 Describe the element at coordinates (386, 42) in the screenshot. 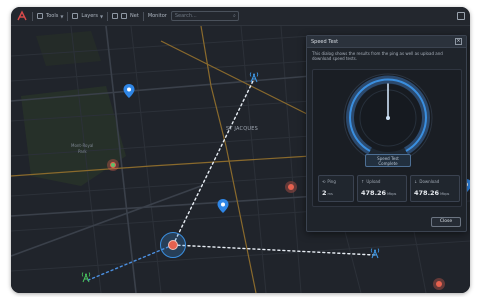

I see `dialog-header: Speed Test ×` at that location.